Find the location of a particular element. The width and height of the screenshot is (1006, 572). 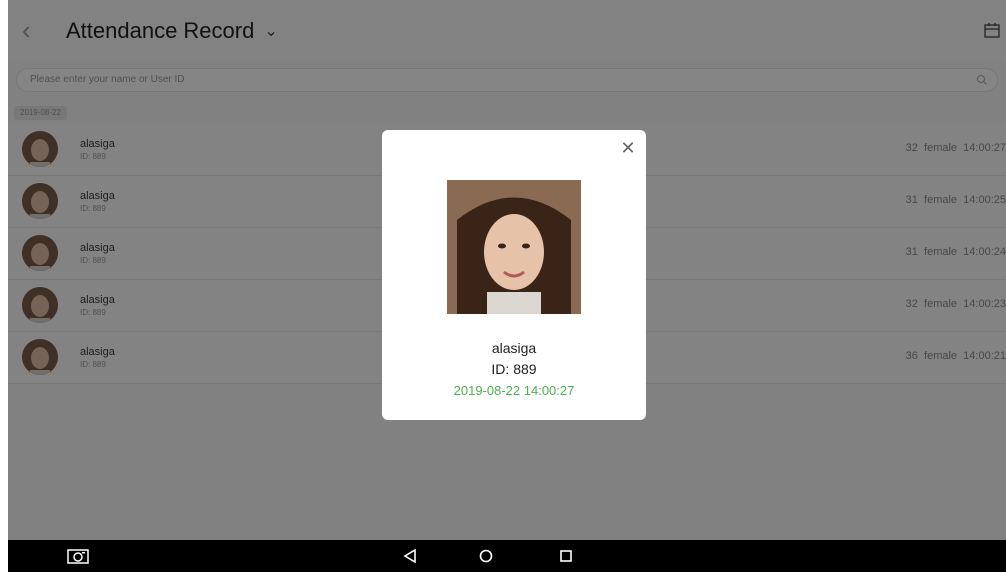

record-detail-dialog: ✕ alasiga ID: 889 2019-08-22 14:00:27 is located at coordinates (514, 275).